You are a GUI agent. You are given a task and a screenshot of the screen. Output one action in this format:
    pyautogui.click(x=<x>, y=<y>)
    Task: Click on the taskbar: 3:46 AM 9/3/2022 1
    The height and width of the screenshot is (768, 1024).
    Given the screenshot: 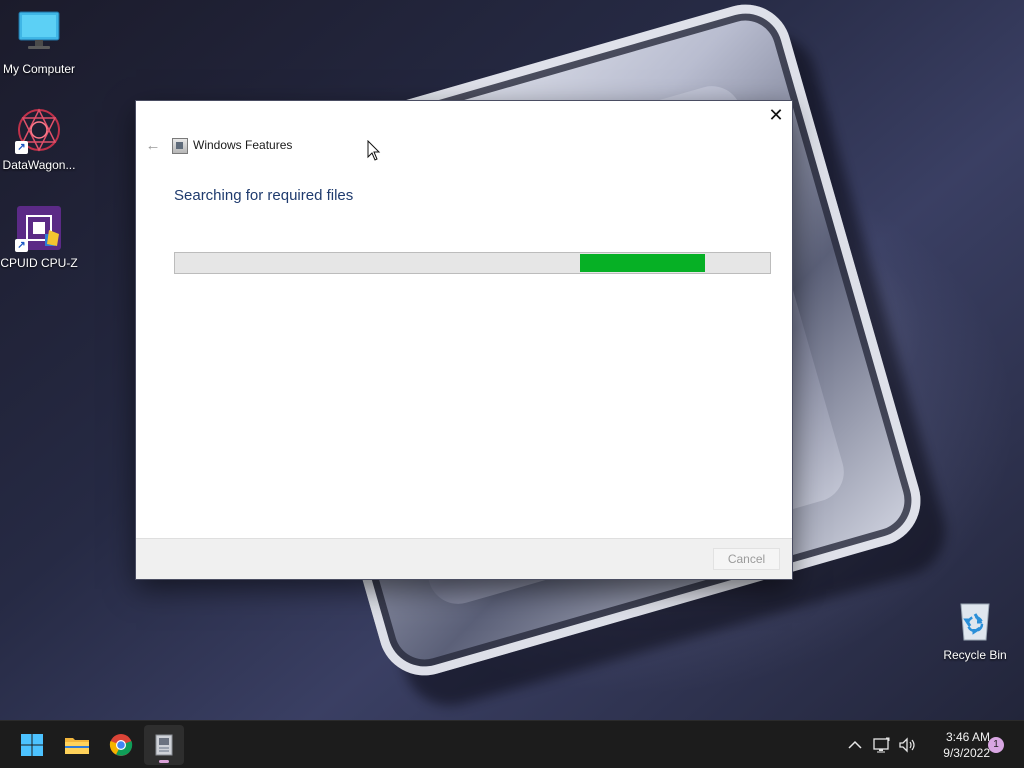 What is the action you would take?
    pyautogui.click(x=512, y=744)
    